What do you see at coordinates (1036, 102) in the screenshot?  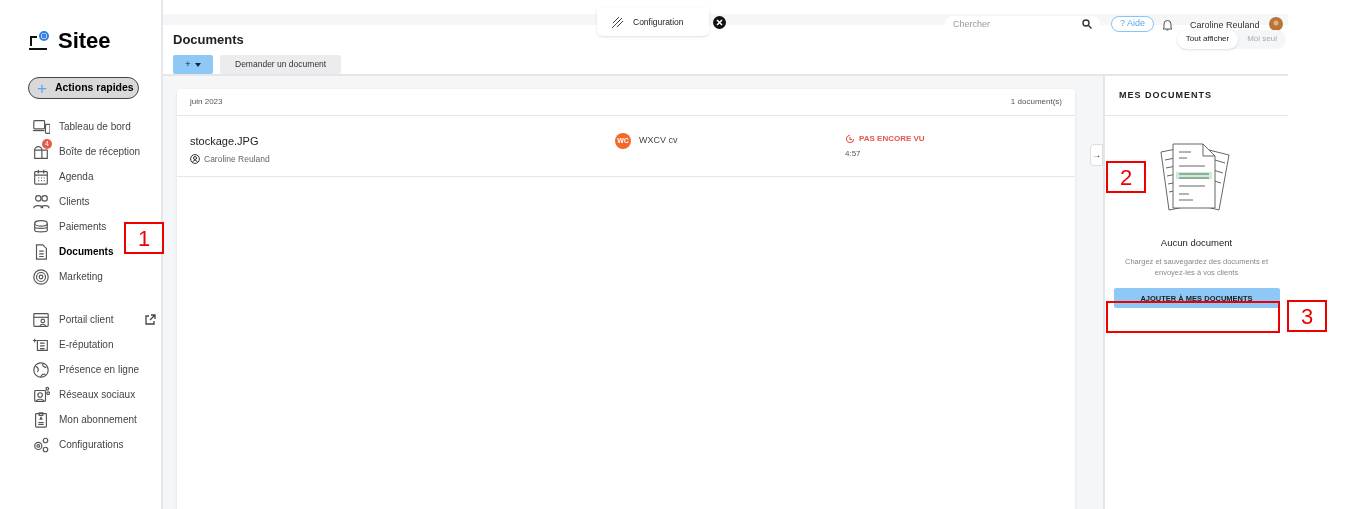 I see `document-count: 1 document(s)` at bounding box center [1036, 102].